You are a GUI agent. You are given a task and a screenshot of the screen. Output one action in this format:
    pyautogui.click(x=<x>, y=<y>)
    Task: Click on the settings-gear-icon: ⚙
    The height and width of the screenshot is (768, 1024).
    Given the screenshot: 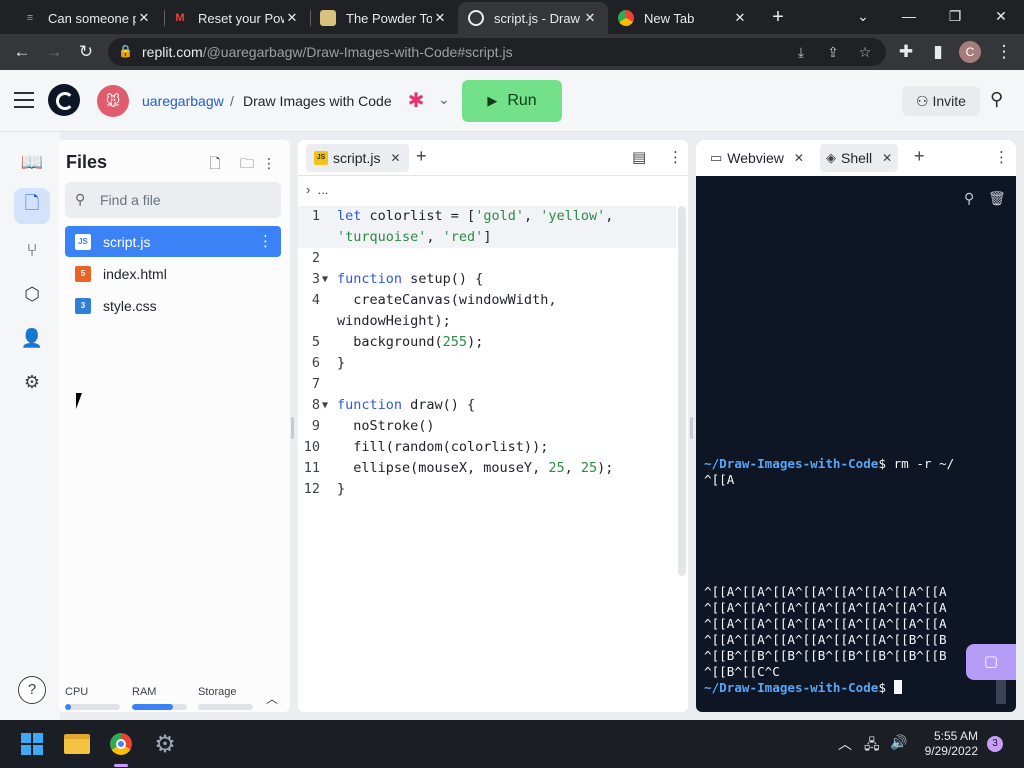 What is the action you would take?
    pyautogui.click(x=32, y=382)
    